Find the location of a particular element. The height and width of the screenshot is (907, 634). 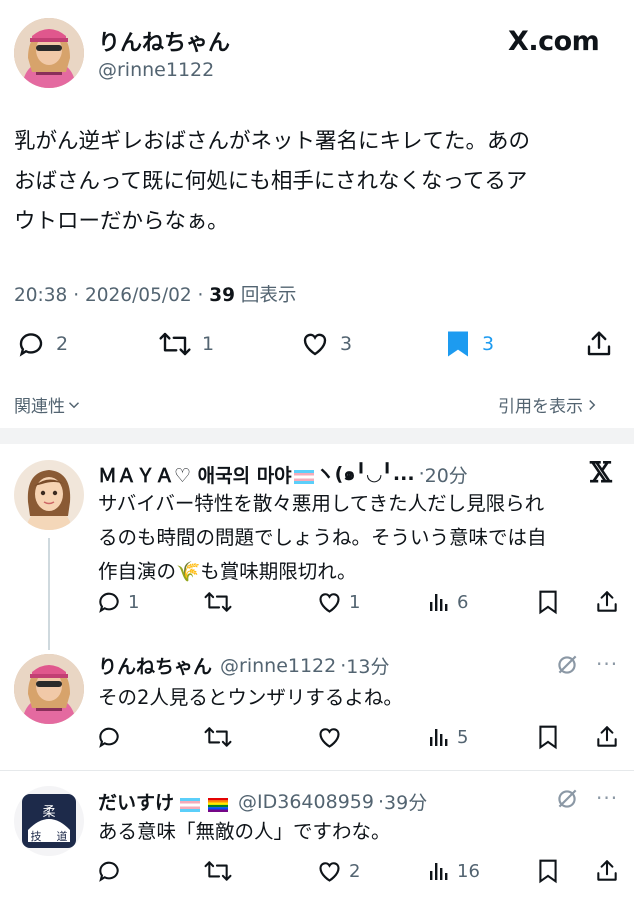

view-quotes-link: 引用を表示 is located at coordinates (549, 404).